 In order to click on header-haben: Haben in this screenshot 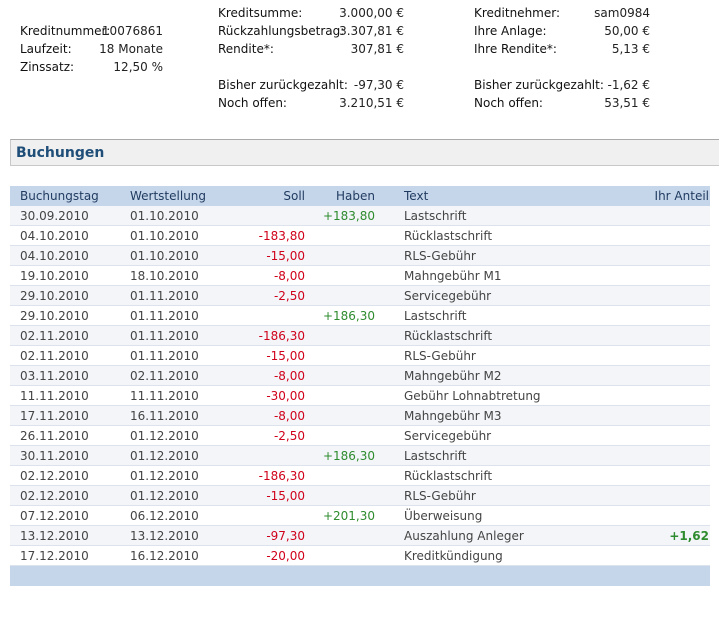, I will do `click(355, 196)`.